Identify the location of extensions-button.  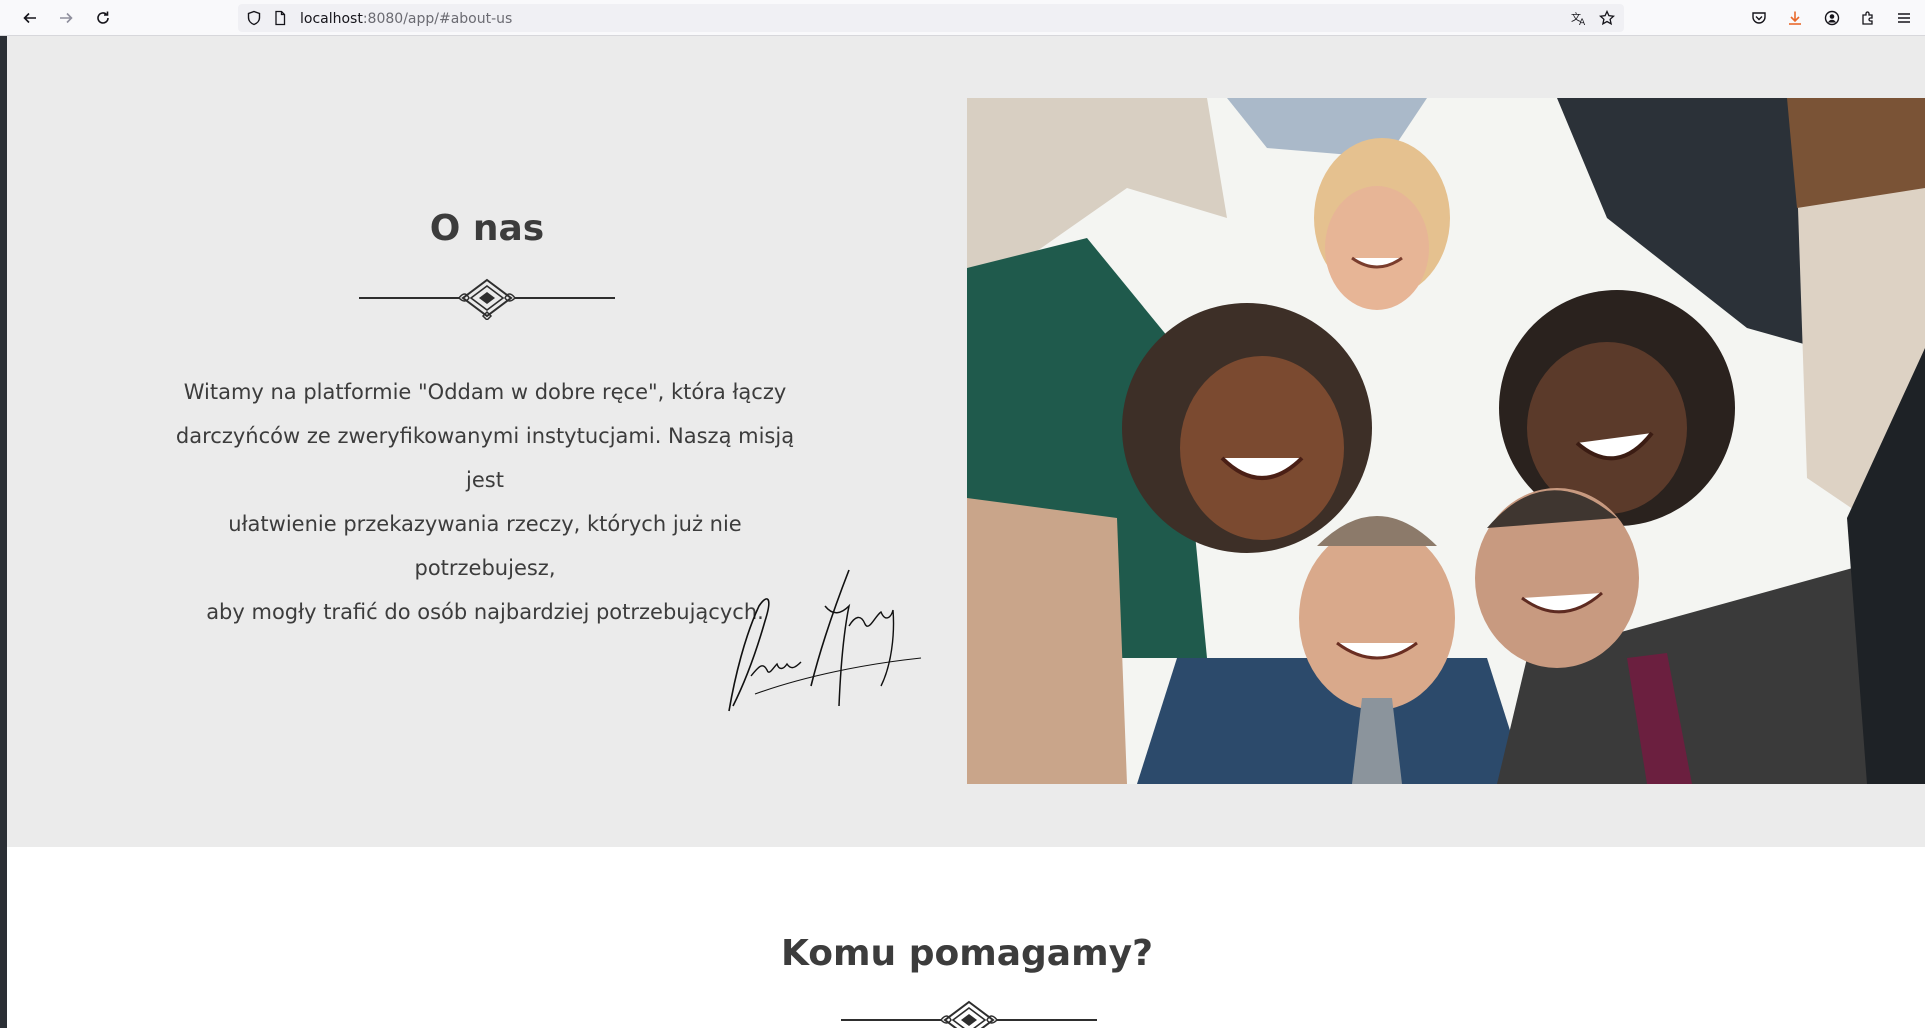
(1868, 18).